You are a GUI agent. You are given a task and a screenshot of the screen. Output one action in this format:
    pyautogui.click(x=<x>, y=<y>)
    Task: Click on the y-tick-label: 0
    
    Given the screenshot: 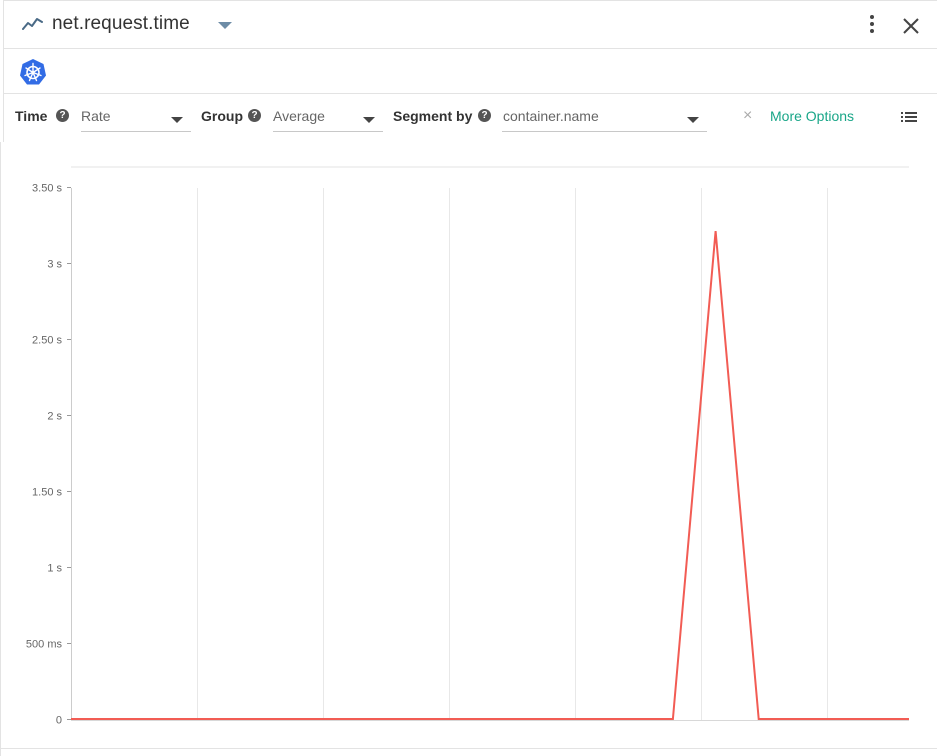 What is the action you would take?
    pyautogui.click(x=59, y=721)
    